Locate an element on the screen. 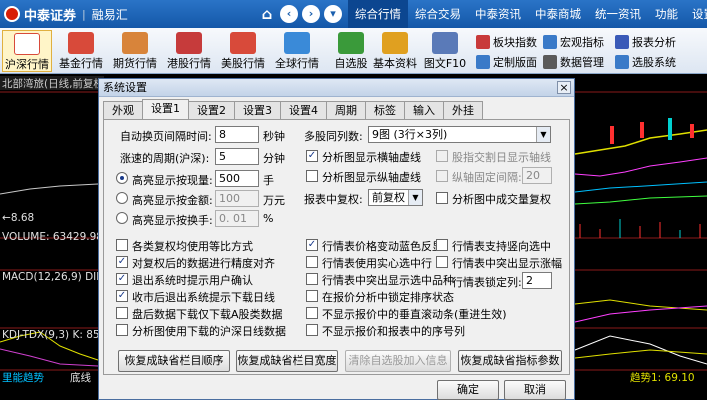 This screenshot has height=400, width=707. precision-align-checkbox: ✓ is located at coordinates (122, 262).